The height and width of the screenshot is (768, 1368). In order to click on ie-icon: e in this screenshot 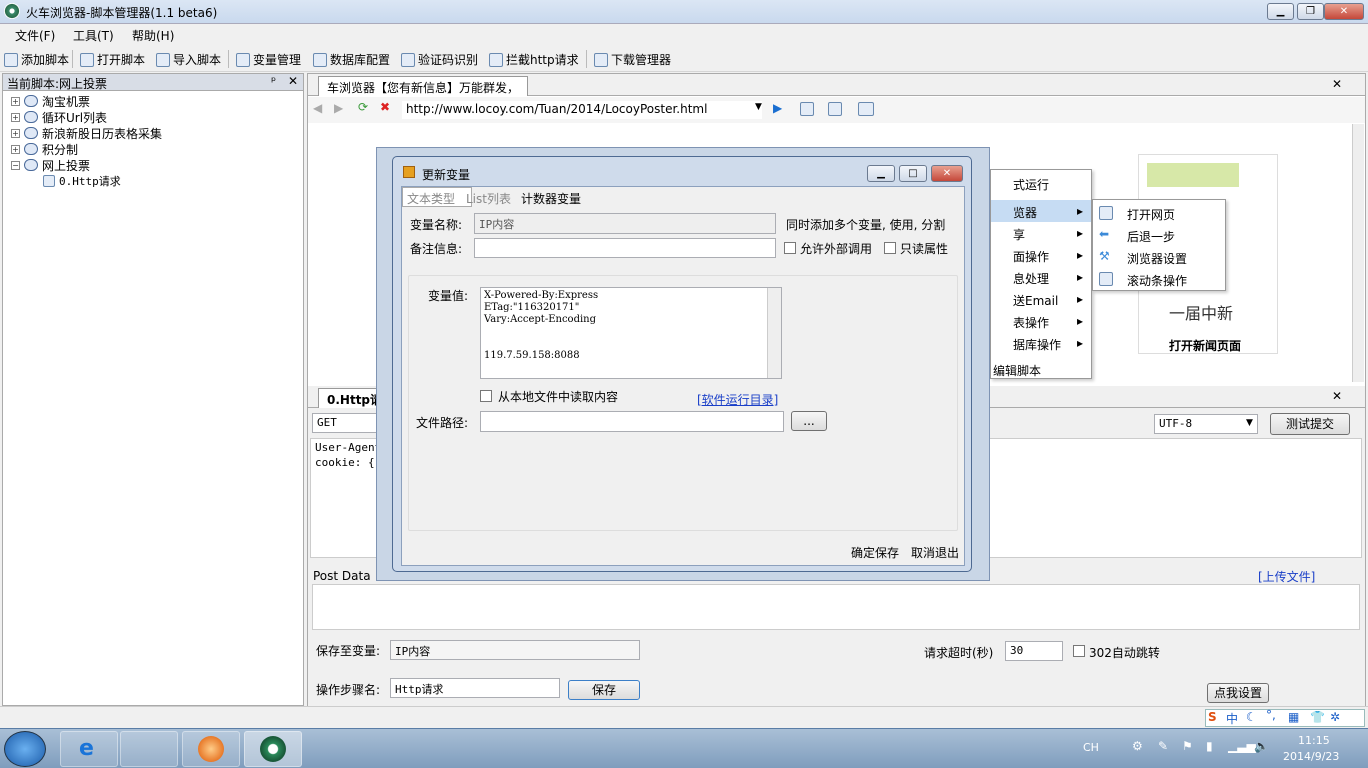, I will do `click(89, 749)`.